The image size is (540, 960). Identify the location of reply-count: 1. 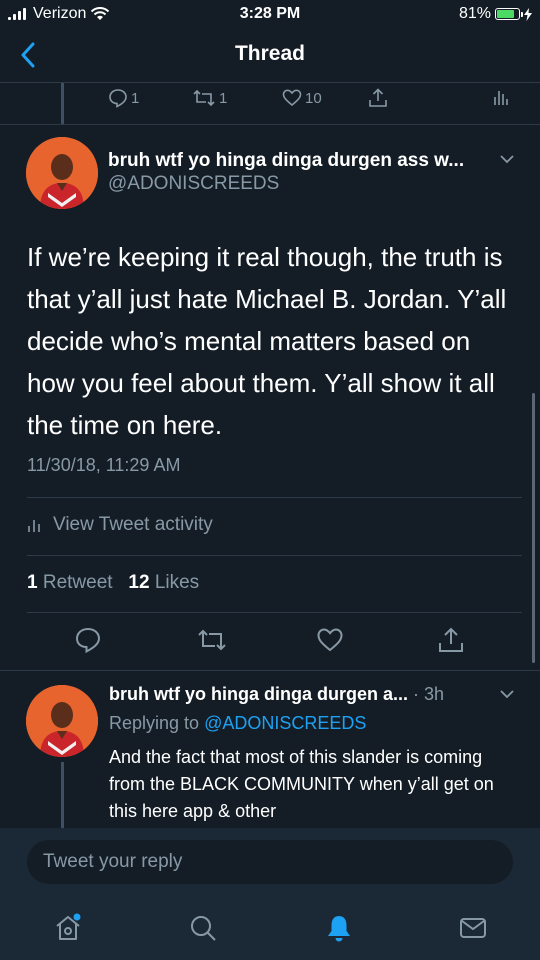
(135, 98).